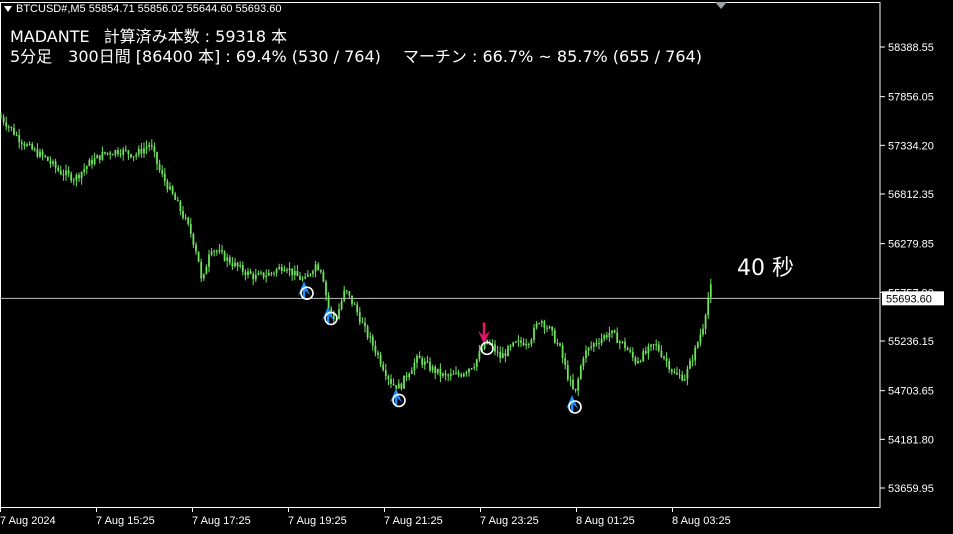  What do you see at coordinates (605, 521) in the screenshot?
I see `x-tick-label: 8 Aug 01:25` at bounding box center [605, 521].